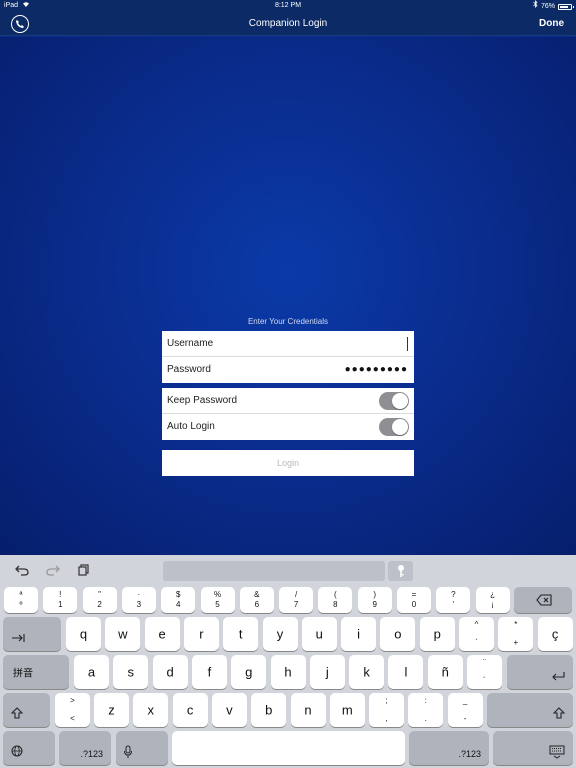  Describe the element at coordinates (367, 672) in the screenshot. I see `key-letter: k` at that location.